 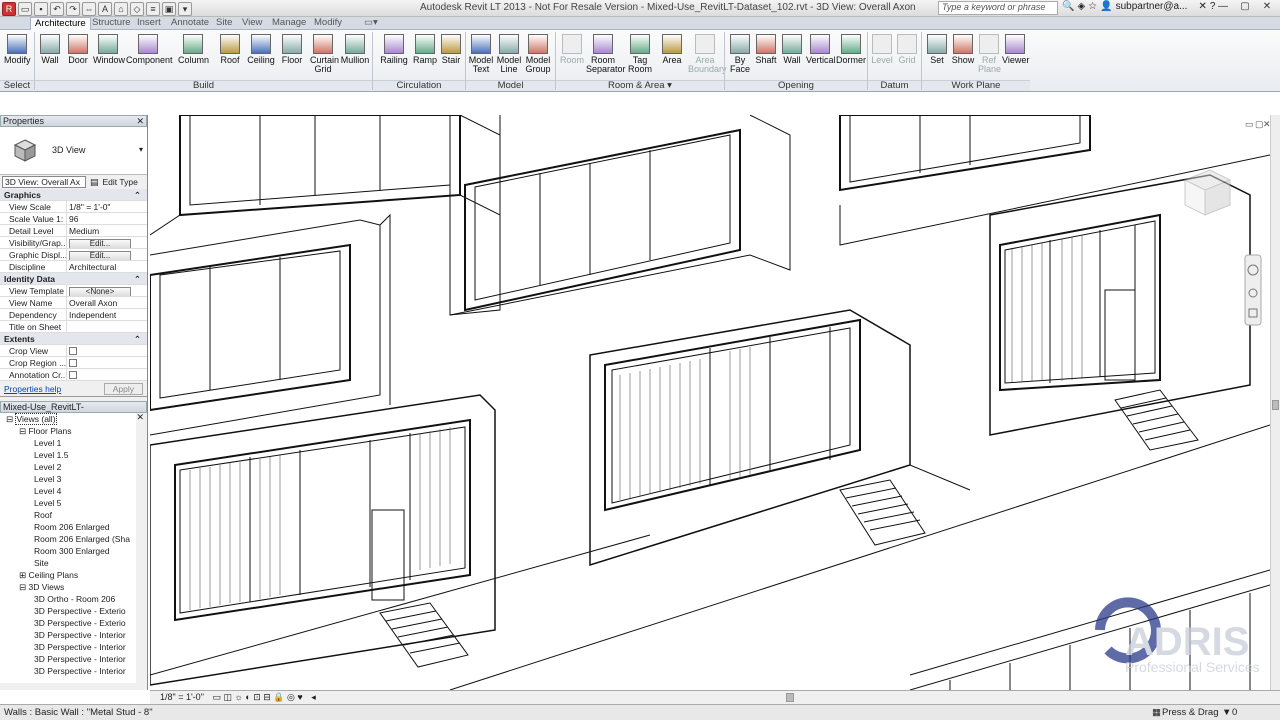 I want to click on press-drag-icon: ▦, so click(x=1156, y=712).